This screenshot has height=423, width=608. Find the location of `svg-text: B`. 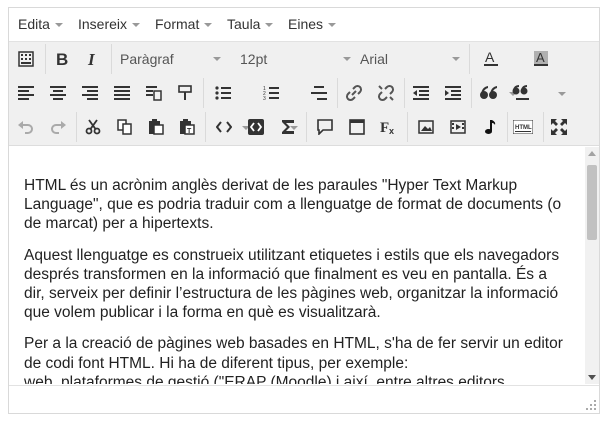

svg-text: B is located at coordinates (62, 59).